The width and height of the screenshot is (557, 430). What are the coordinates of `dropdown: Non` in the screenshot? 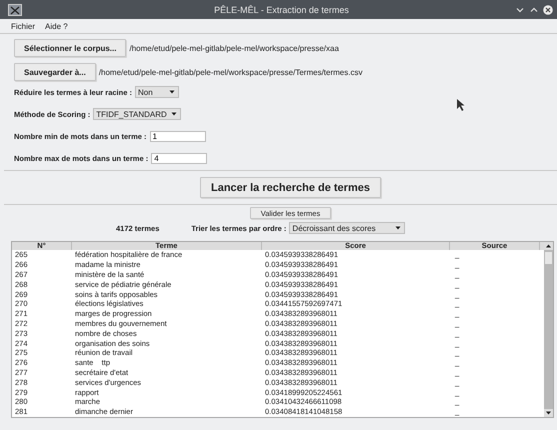 It's located at (156, 92).